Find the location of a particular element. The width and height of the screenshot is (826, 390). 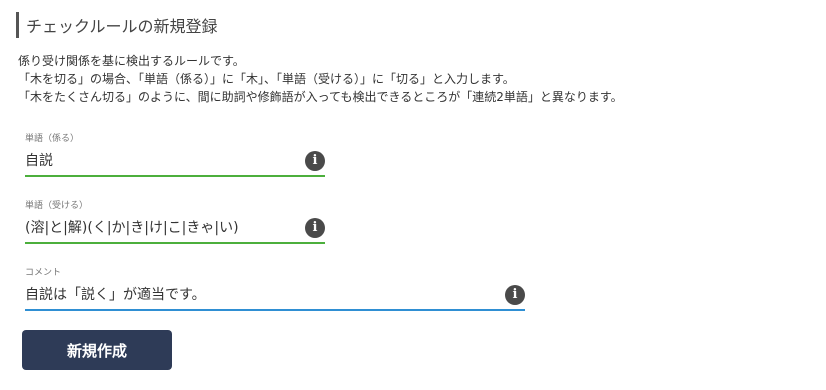

word-dependent-row: i is located at coordinates (175, 230).